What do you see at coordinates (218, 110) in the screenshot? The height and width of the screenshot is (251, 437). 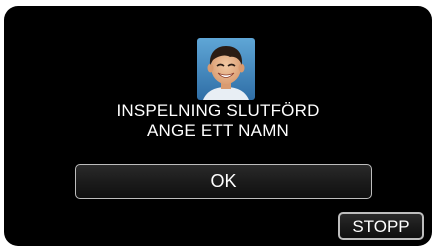 I see `status-message: INSPELNING SLUTFÖRD` at bounding box center [218, 110].